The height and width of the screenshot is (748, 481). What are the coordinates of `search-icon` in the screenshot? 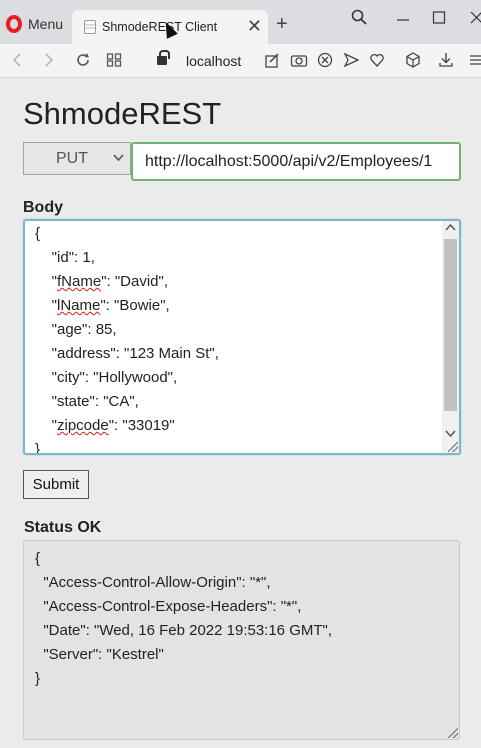 It's located at (359, 19).